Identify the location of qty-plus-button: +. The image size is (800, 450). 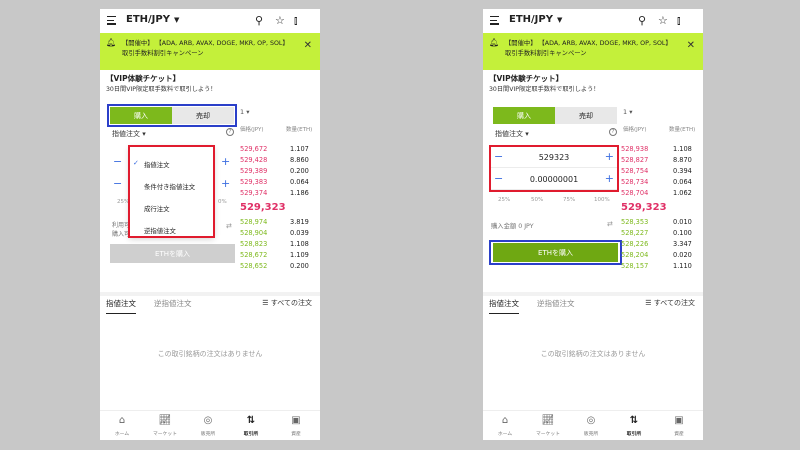
(225, 183).